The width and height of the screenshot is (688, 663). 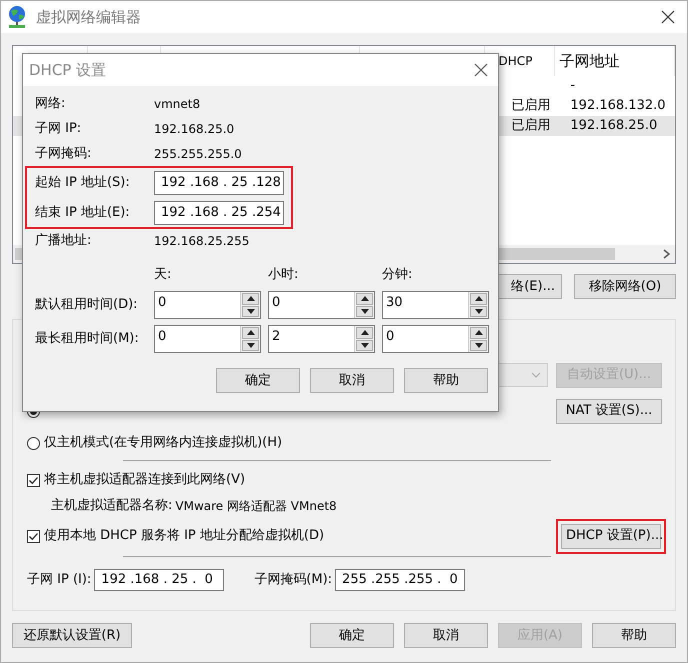 What do you see at coordinates (145, 480) in the screenshot?
I see `checkbox-label: 将主机虚拟适配器连接到此网络(V)` at bounding box center [145, 480].